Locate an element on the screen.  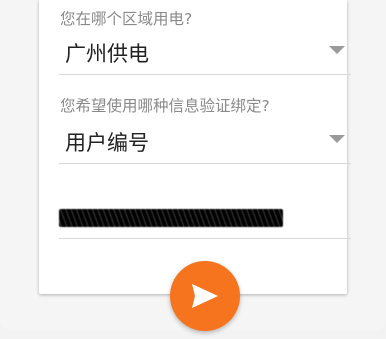
send-icon is located at coordinates (205, 296).